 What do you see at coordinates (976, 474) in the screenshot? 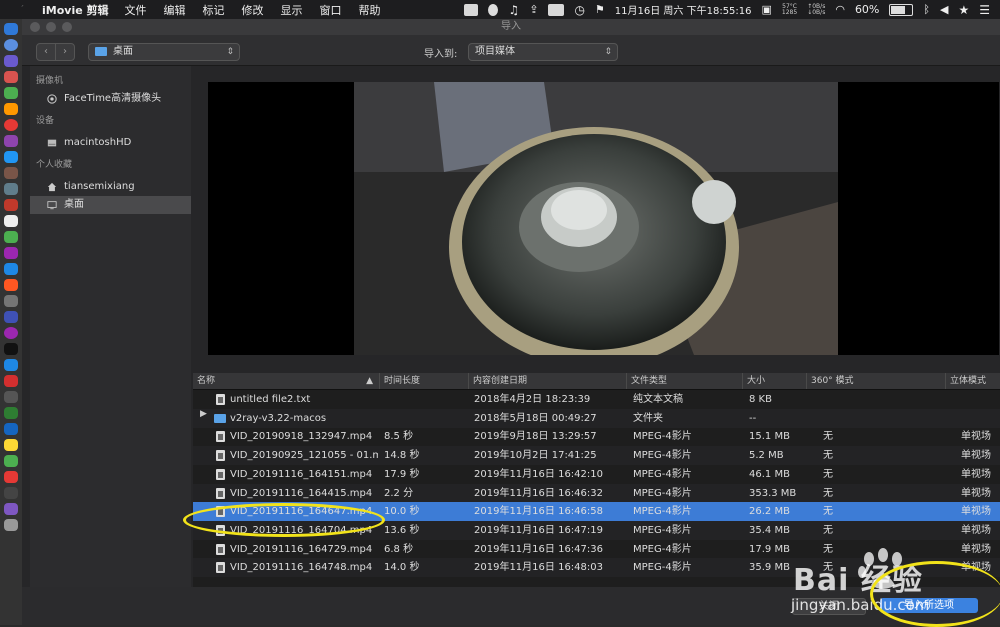
I see `cell-stereo: 单视场` at bounding box center [976, 474].